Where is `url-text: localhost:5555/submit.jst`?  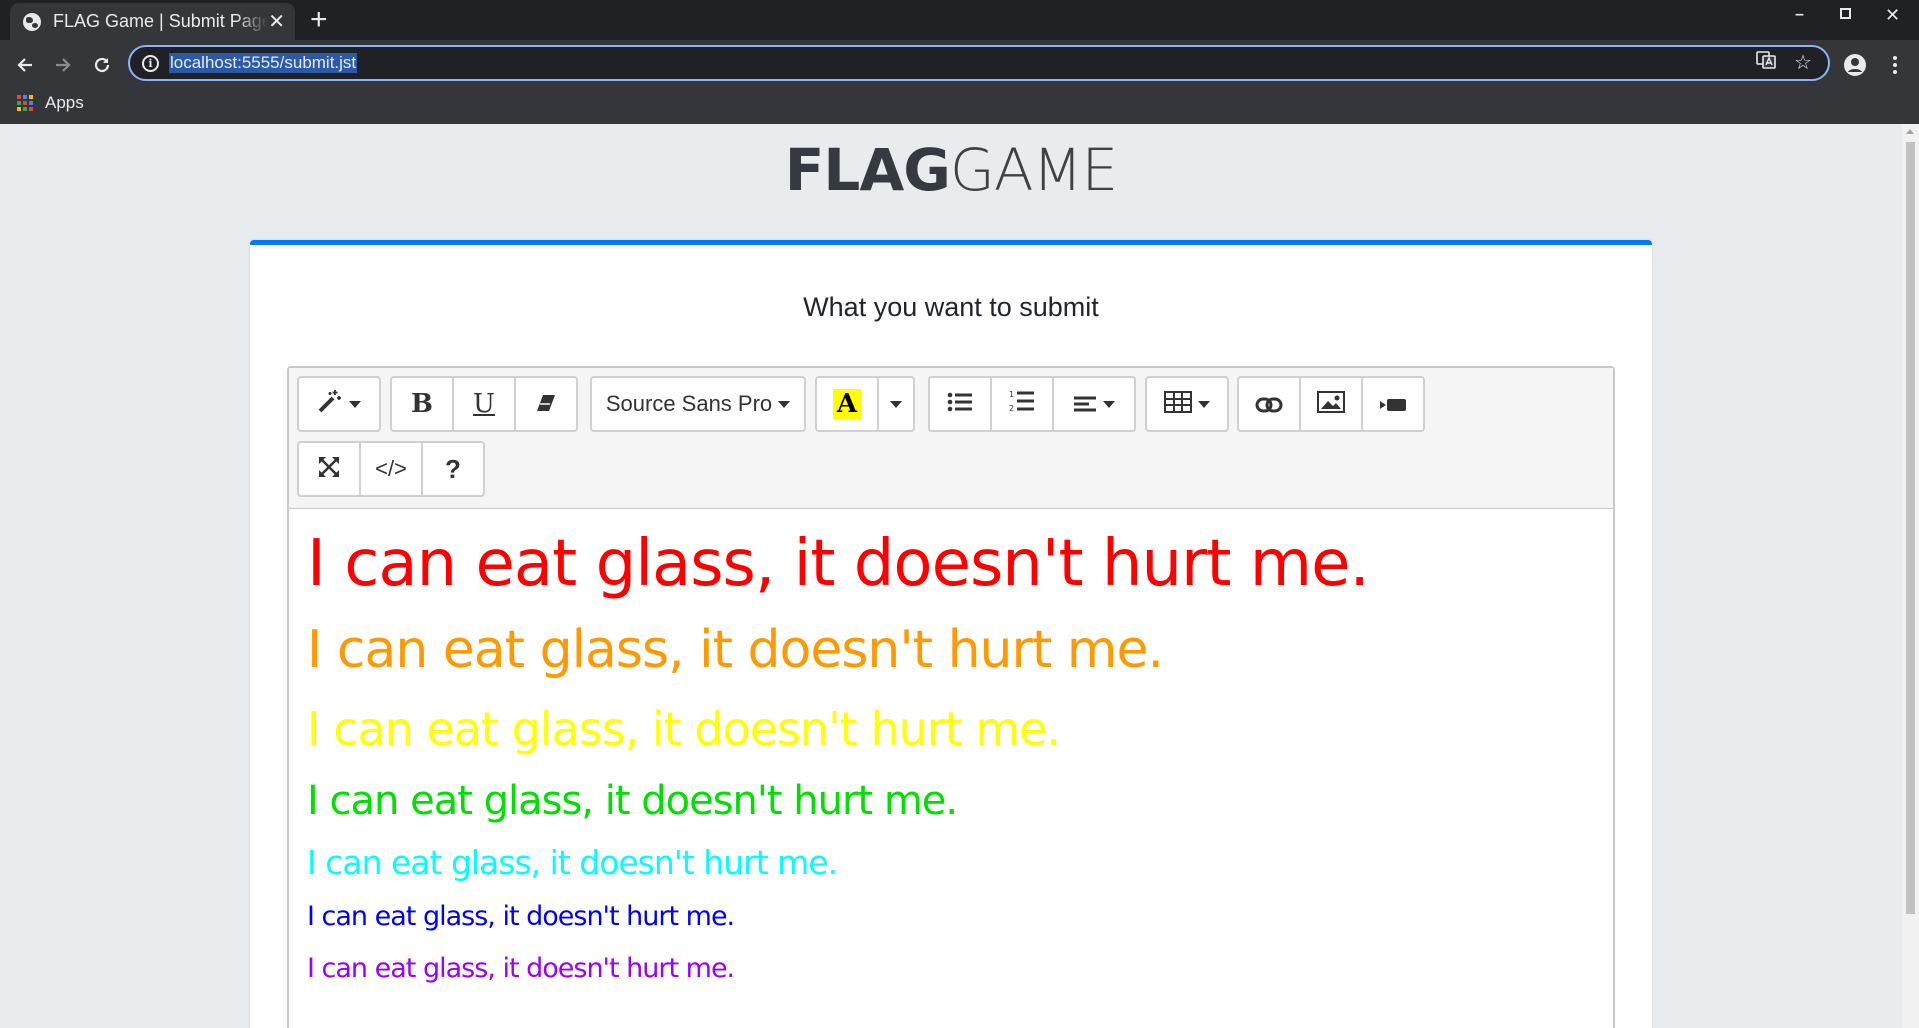 url-text: localhost:5555/submit.jst is located at coordinates (263, 63).